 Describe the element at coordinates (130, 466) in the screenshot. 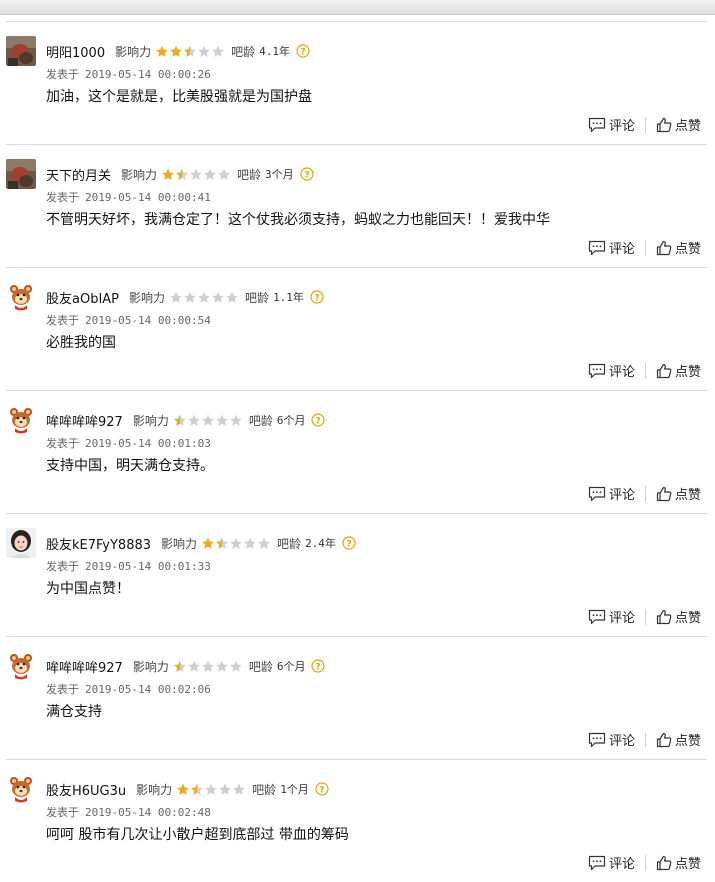

I see `comment-text: 支持中国，明天满仓支持。` at that location.